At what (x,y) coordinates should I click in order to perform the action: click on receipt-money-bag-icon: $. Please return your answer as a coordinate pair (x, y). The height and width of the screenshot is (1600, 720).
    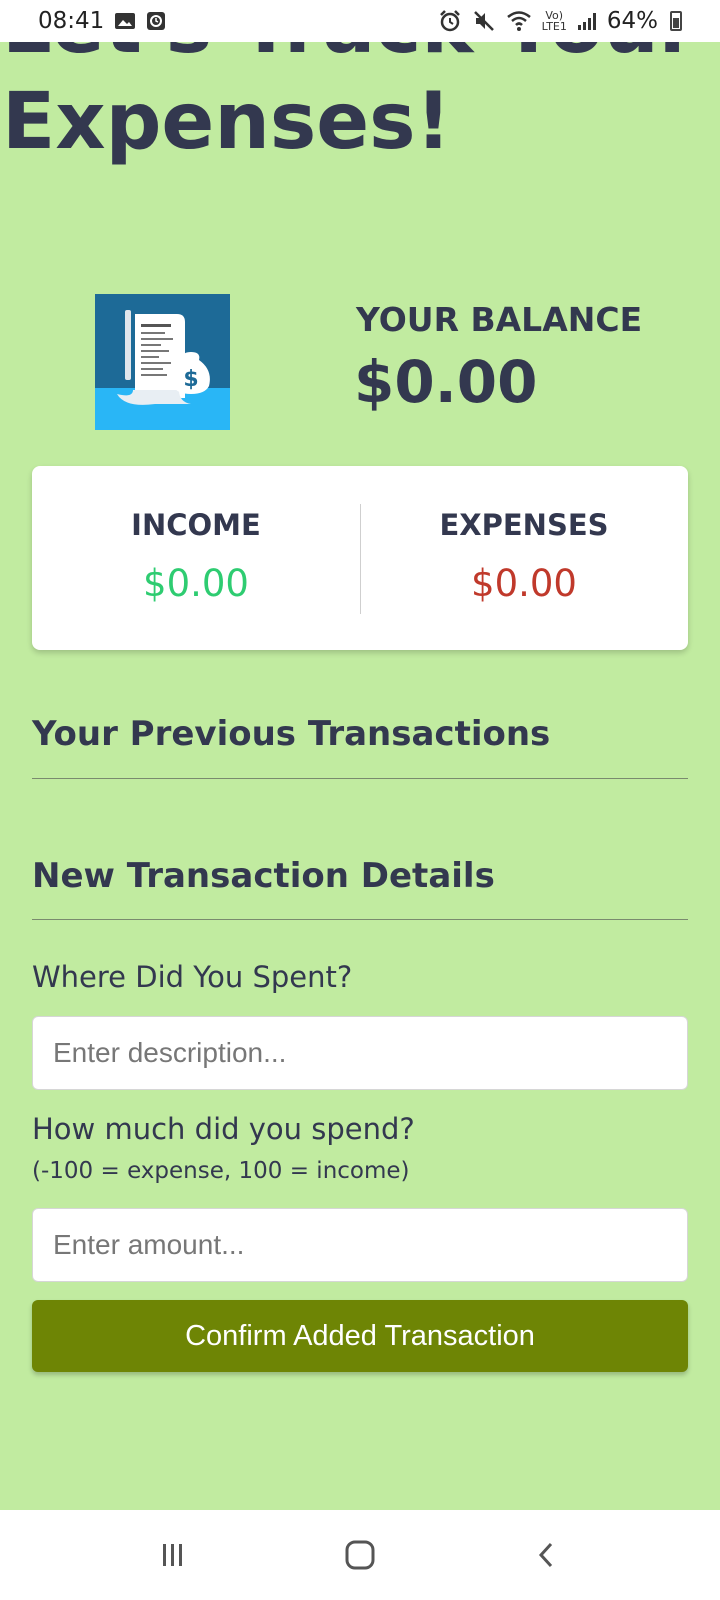
    Looking at the image, I should click on (162, 362).